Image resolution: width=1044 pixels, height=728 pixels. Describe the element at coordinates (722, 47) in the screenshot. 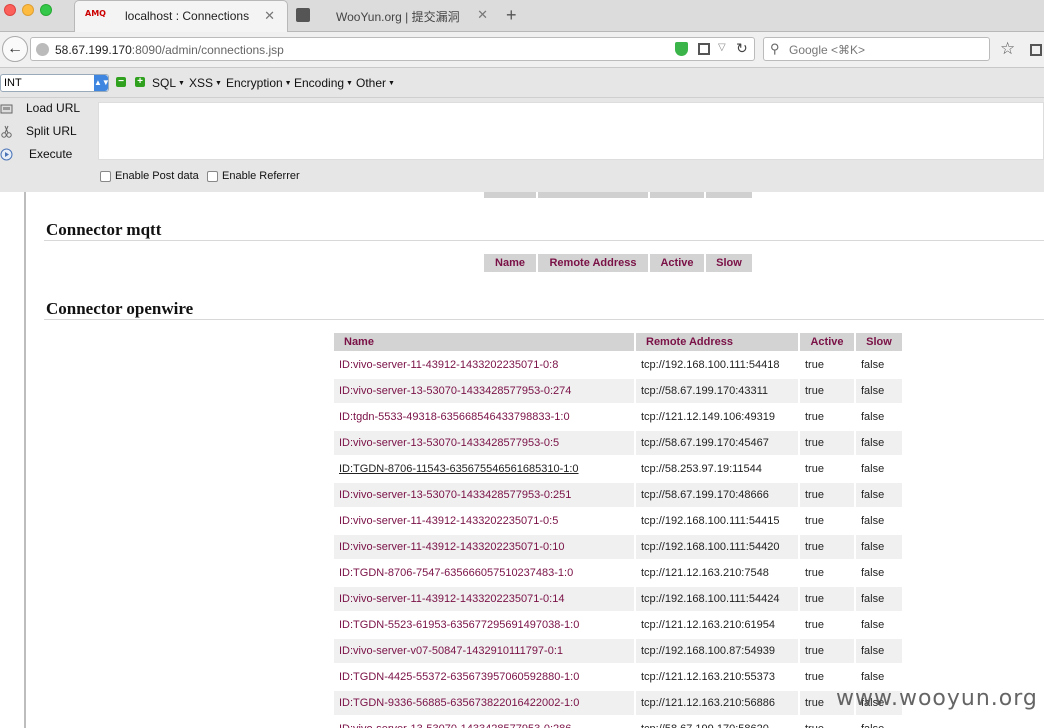

I see `chevron-down-icon: ▽` at that location.